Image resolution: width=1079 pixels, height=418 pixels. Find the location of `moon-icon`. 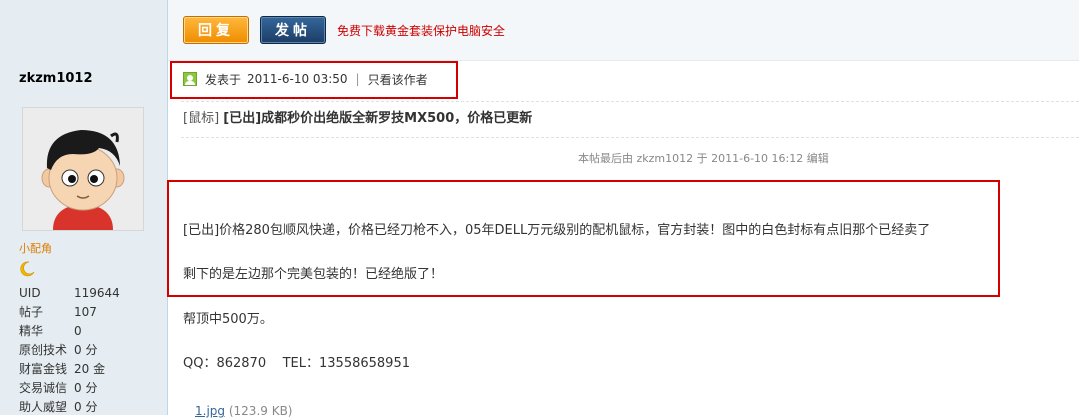

moon-icon is located at coordinates (27, 269).